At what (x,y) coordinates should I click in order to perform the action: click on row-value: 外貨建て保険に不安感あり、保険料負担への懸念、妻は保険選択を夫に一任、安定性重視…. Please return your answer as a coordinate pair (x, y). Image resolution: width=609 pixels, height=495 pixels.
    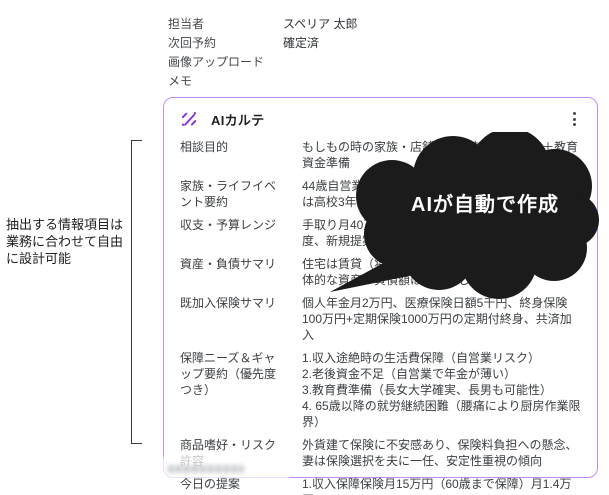
    Looking at the image, I should click on (440, 453).